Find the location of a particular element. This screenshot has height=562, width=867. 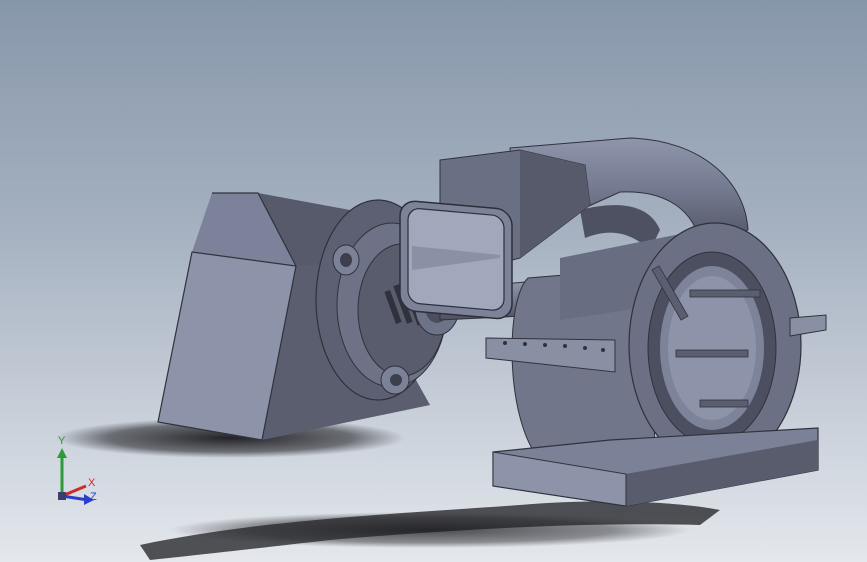

y-arrow-icon is located at coordinates (62, 453).